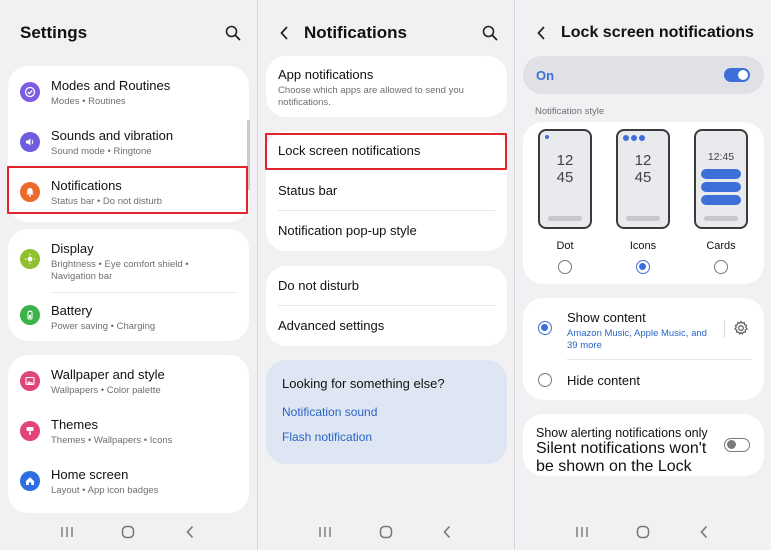 The height and width of the screenshot is (550, 771). Describe the element at coordinates (643, 75) in the screenshot. I see `master-switch-bar: On` at that location.